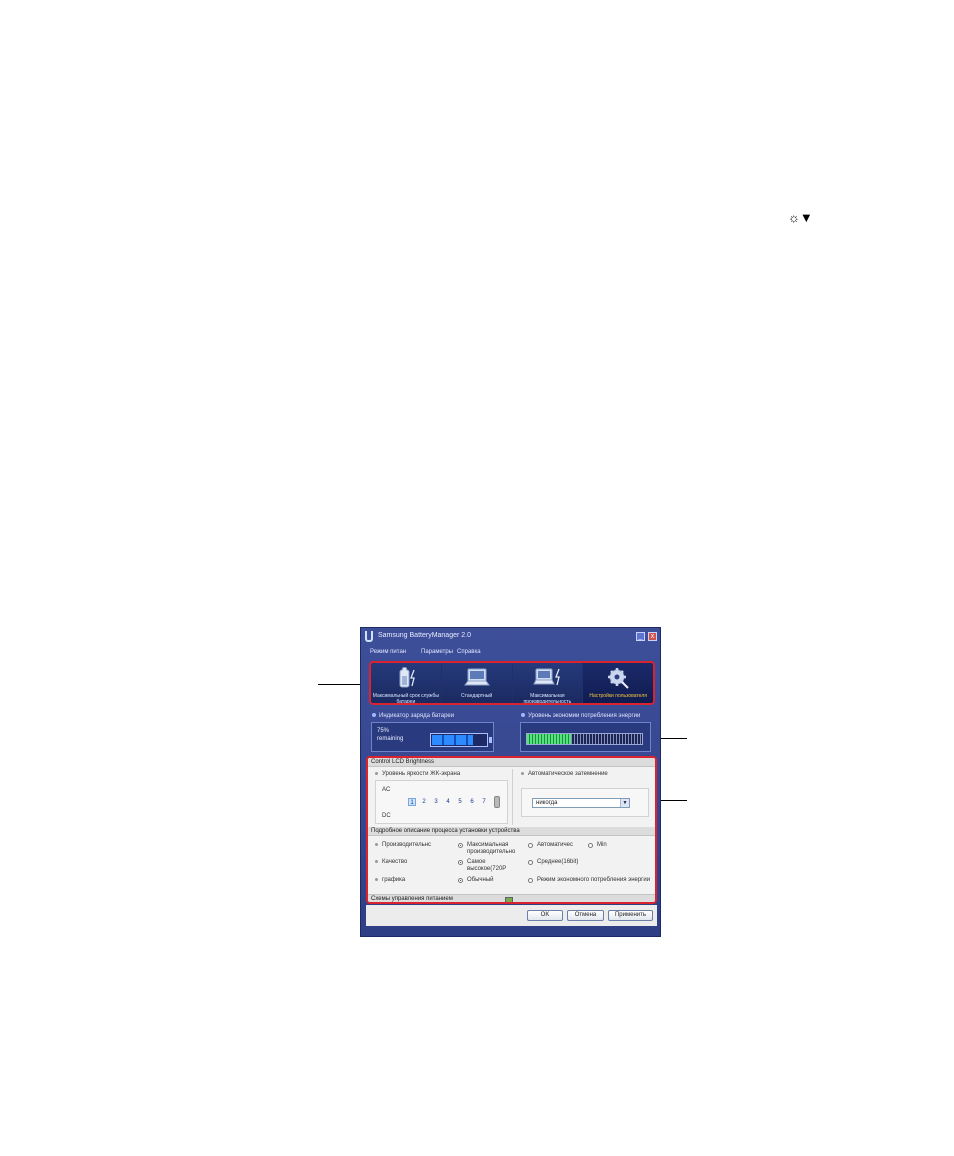 The width and height of the screenshot is (954, 1156). What do you see at coordinates (417, 774) in the screenshot?
I see `lcd-brightness-label: Уровень яркости ЖК-экрана` at bounding box center [417, 774].